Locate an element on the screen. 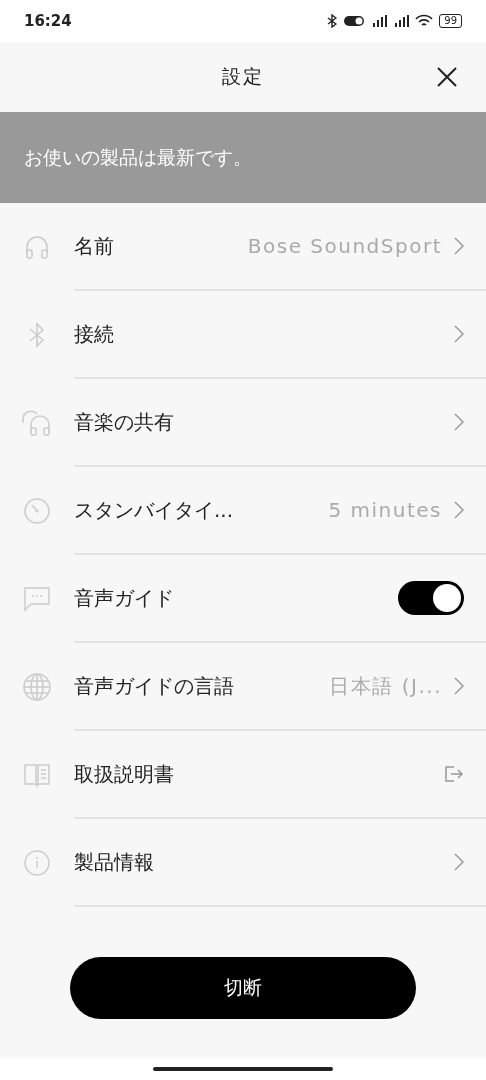  battery-indicator: 99 is located at coordinates (450, 21).